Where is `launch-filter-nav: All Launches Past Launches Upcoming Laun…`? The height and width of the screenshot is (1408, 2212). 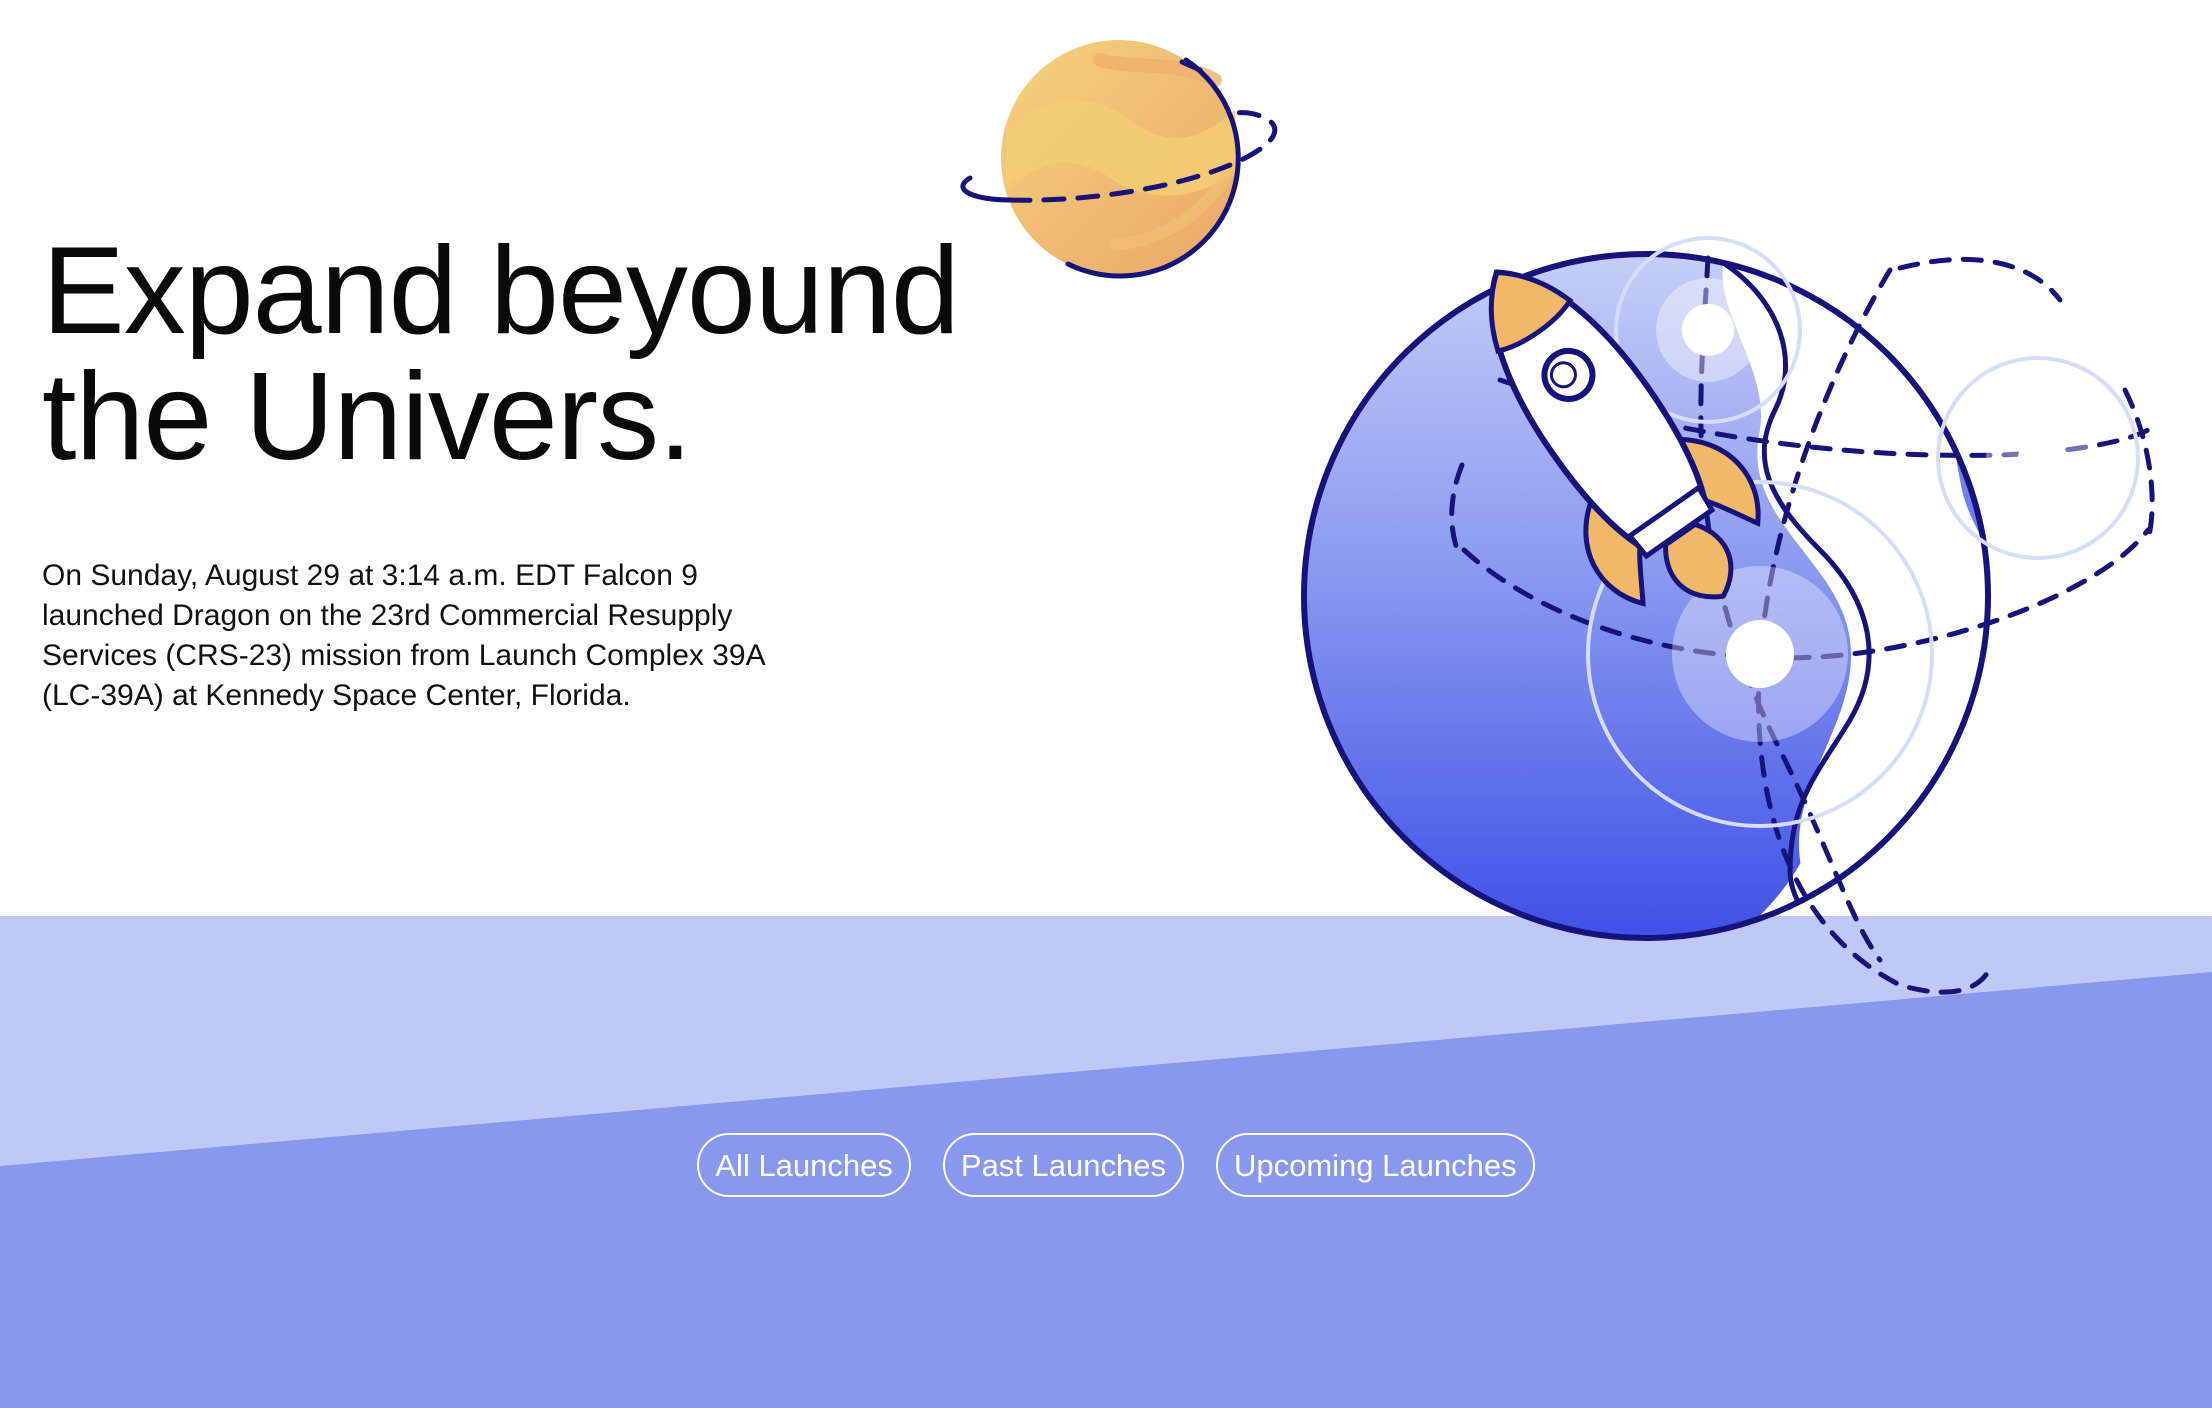 launch-filter-nav: All Launches Past Launches Upcoming Laun… is located at coordinates (1106, 1165).